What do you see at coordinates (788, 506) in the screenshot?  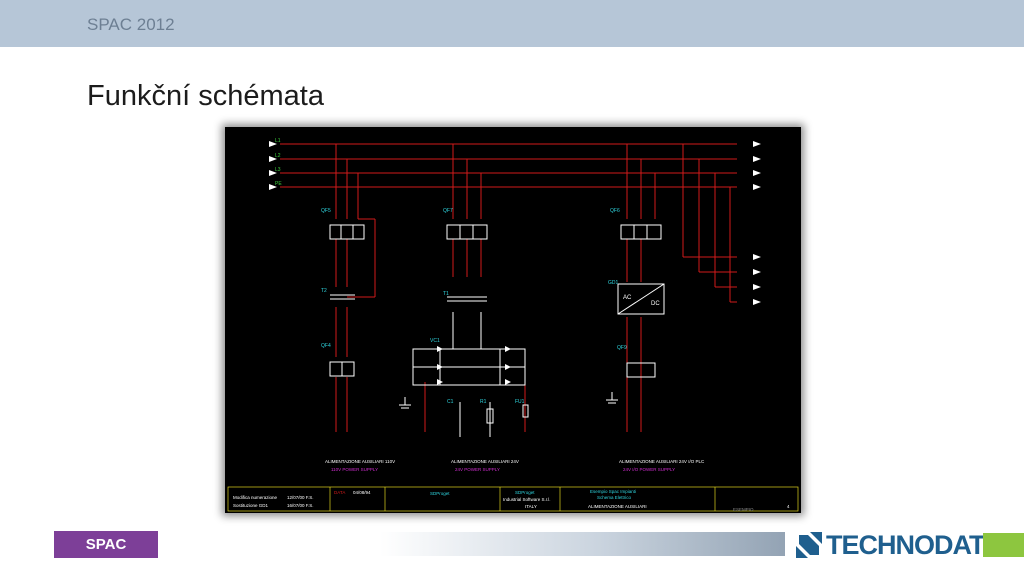 I see `sheet-no: 4` at bounding box center [788, 506].